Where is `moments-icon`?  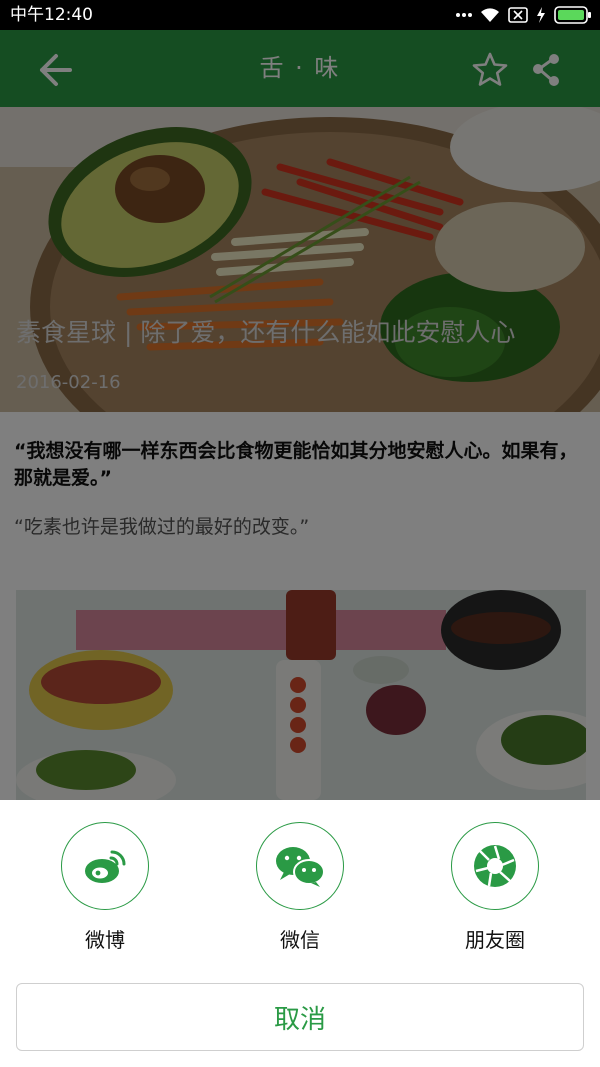 moments-icon is located at coordinates (495, 866).